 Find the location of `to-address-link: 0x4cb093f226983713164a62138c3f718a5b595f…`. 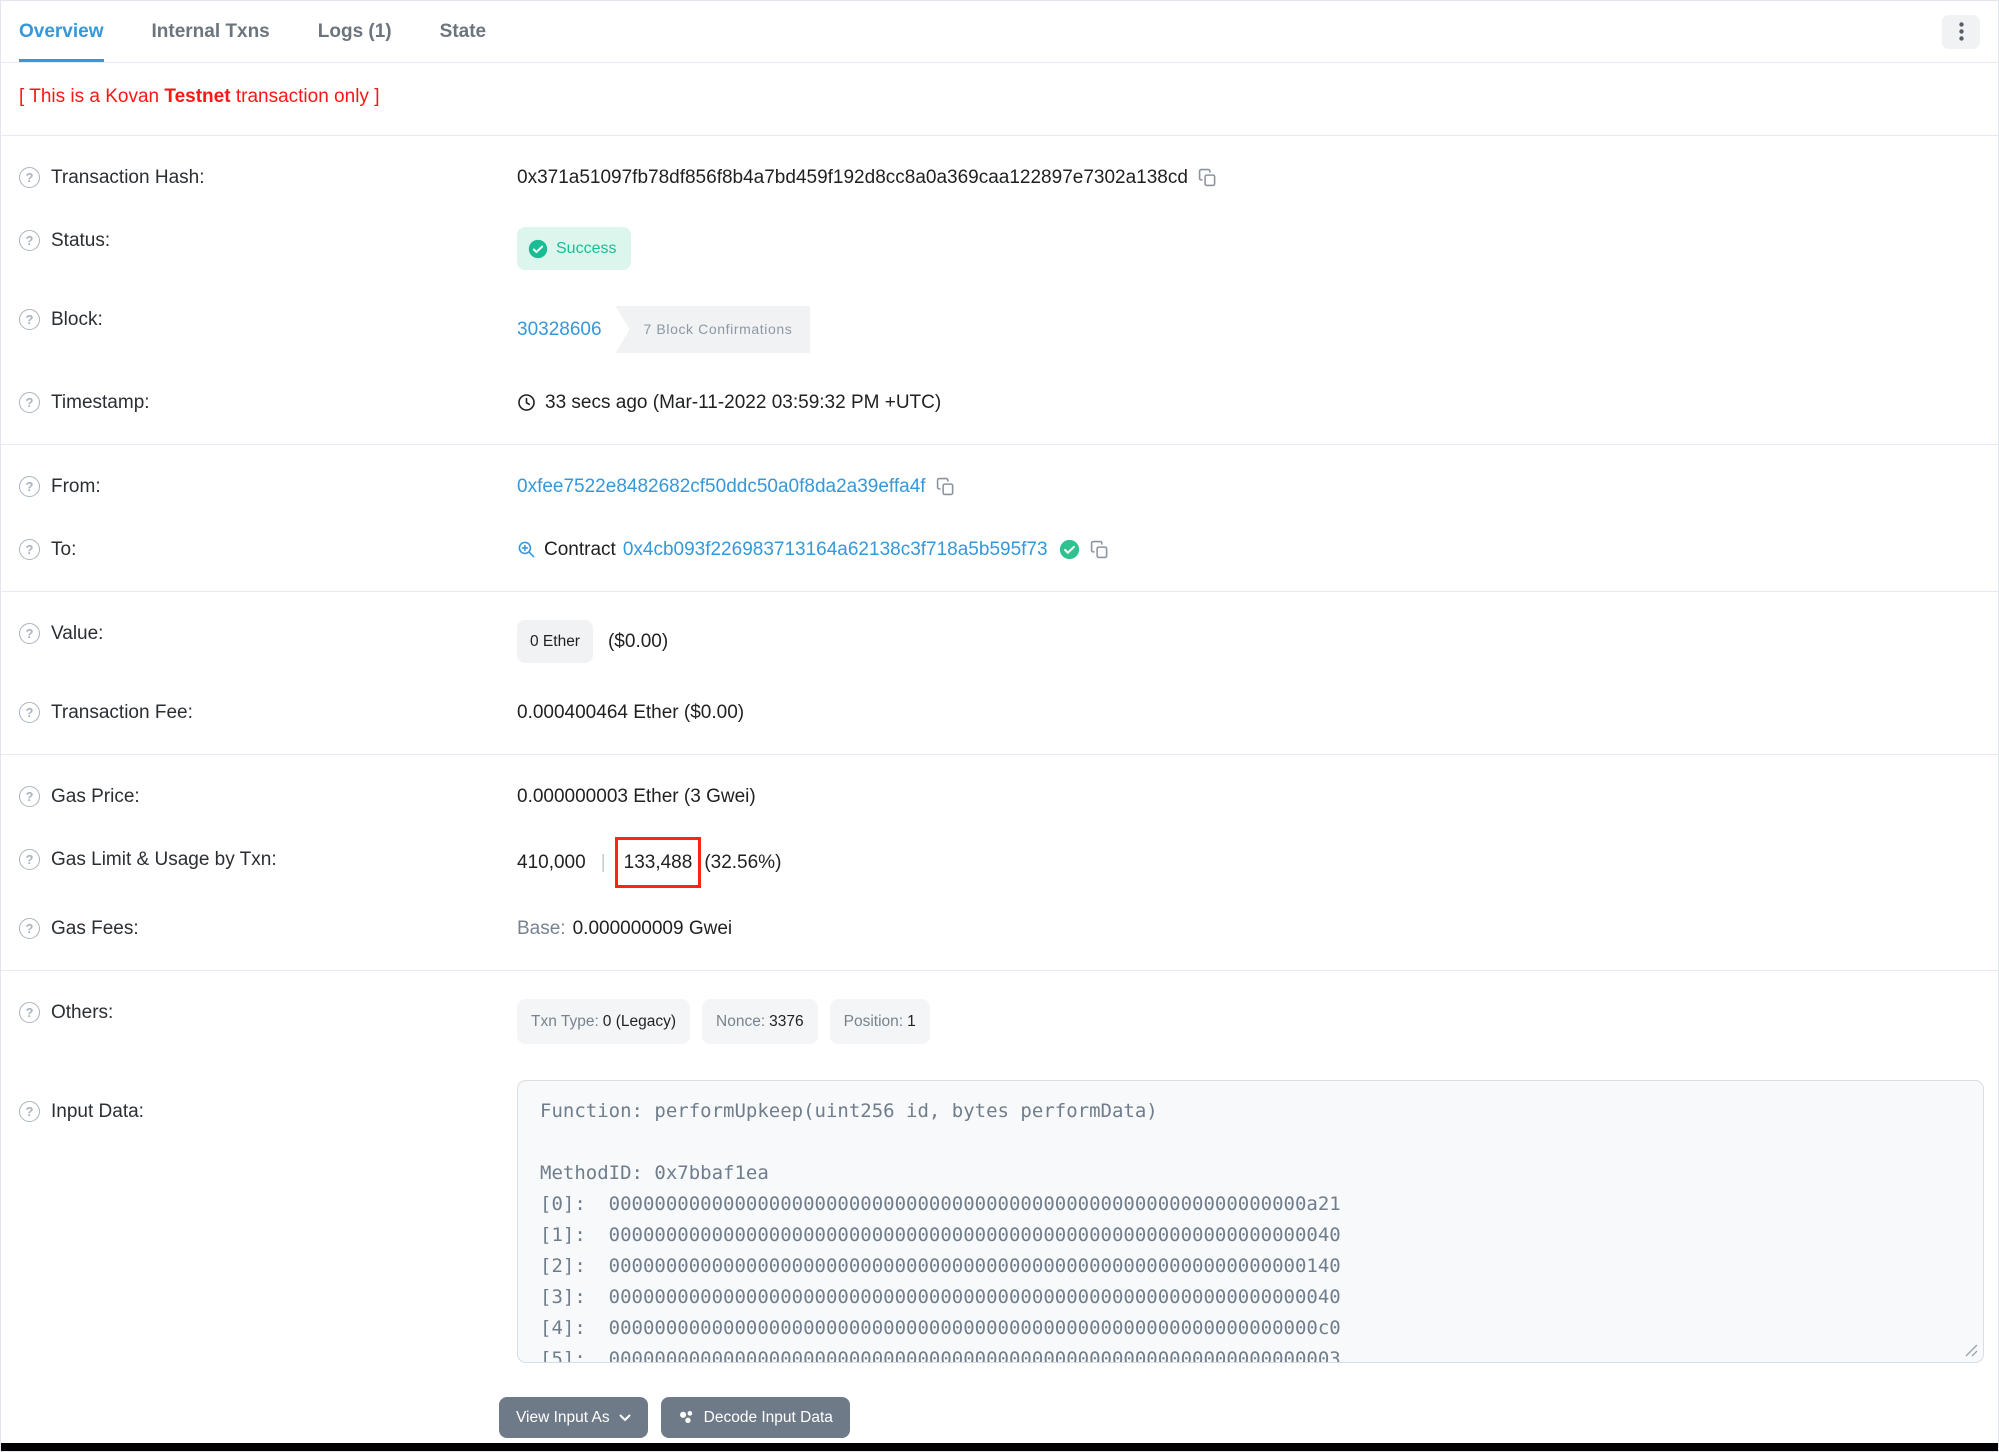

to-address-link: 0x4cb093f226983713164a62138c3f718a5b595f… is located at coordinates (835, 549).